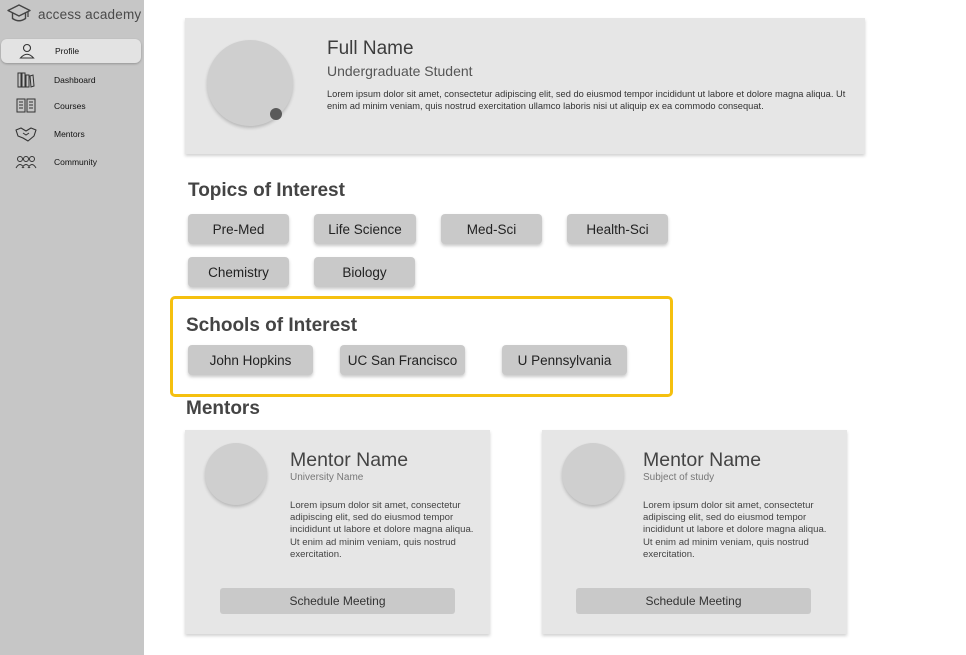 This screenshot has height=655, width=966. I want to click on school-chip: John Hopkins, so click(250, 360).